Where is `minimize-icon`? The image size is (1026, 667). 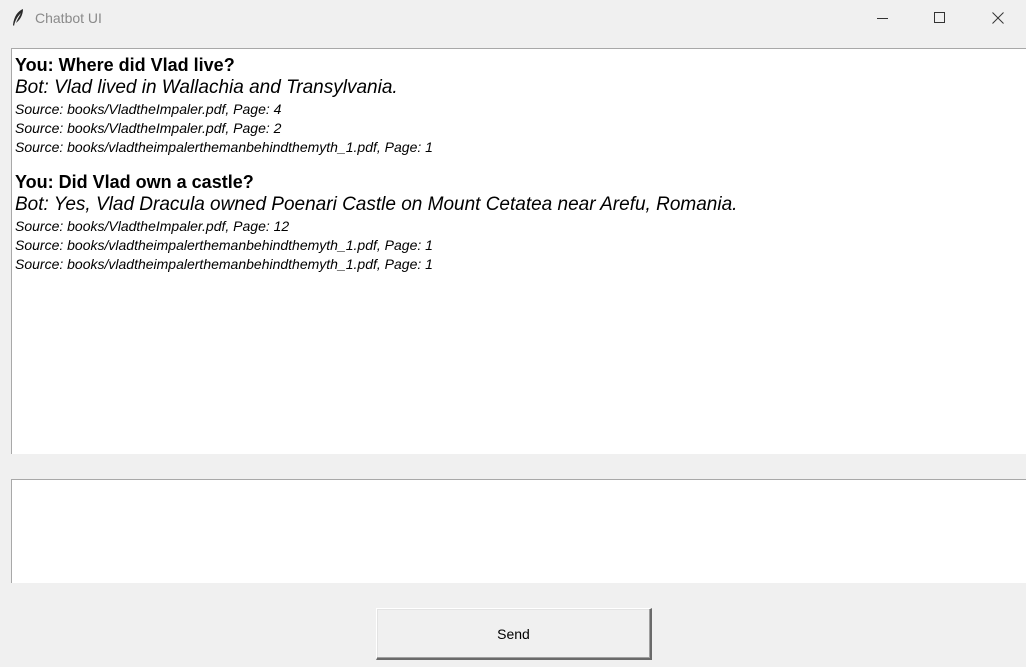
minimize-icon is located at coordinates (882, 18).